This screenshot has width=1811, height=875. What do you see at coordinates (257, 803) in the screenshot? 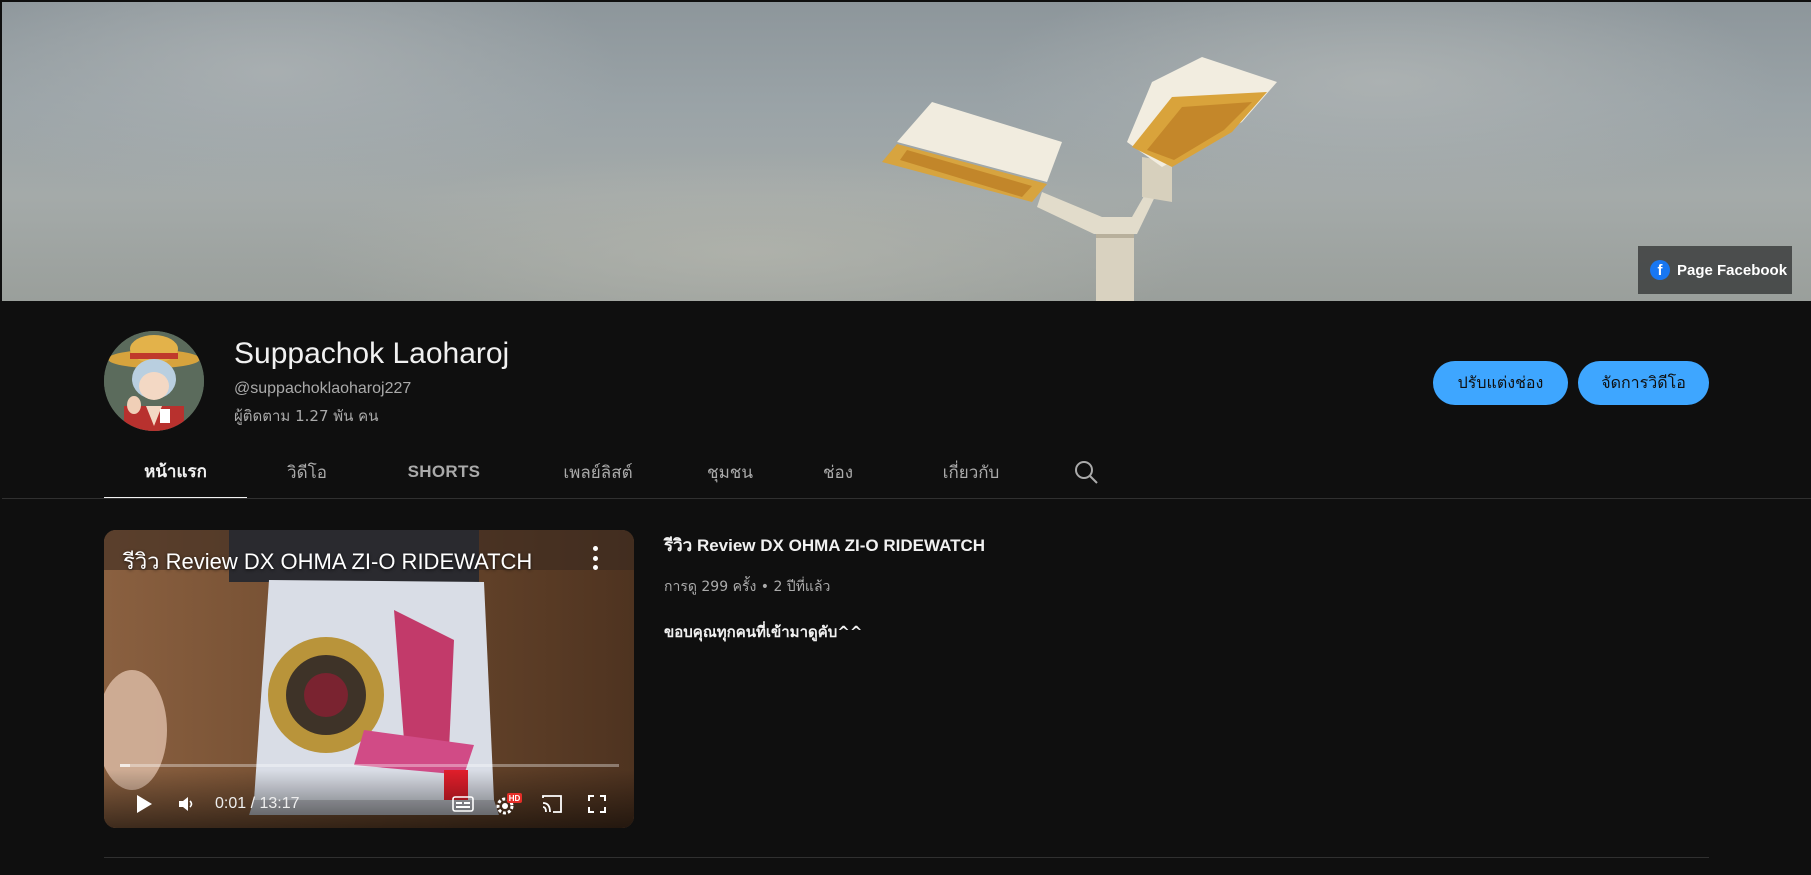
I see `time-display: 0:01 / 13:17` at bounding box center [257, 803].